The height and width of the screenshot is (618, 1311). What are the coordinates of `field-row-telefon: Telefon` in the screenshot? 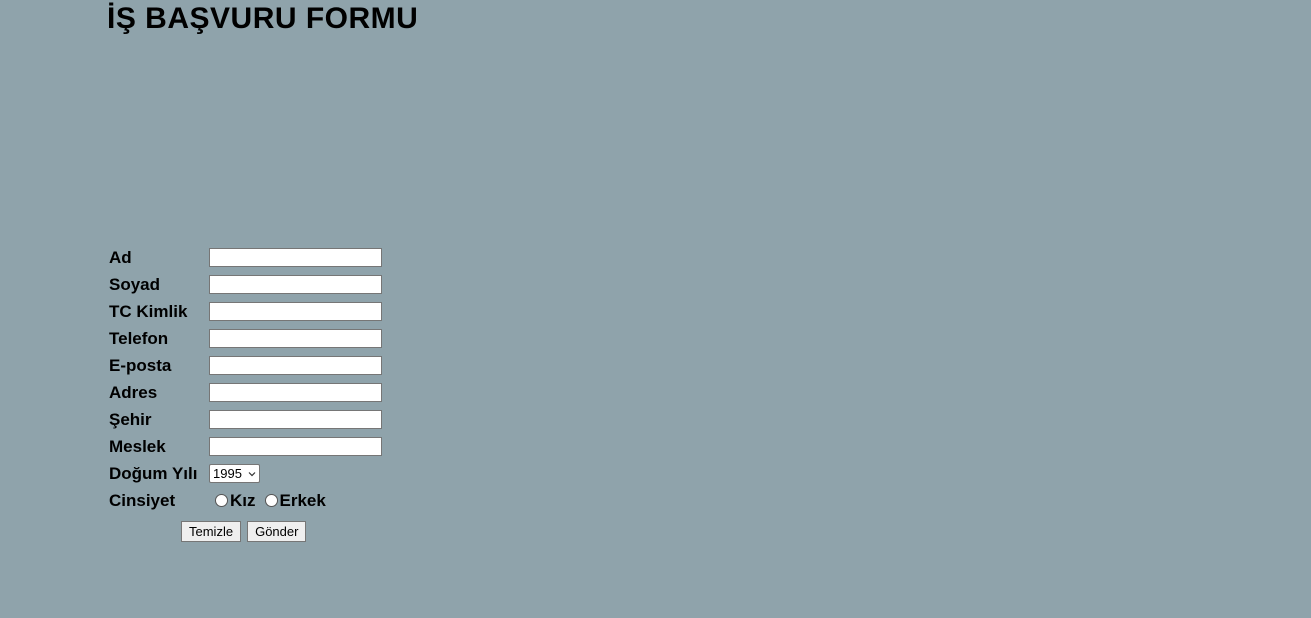 It's located at (244, 338).